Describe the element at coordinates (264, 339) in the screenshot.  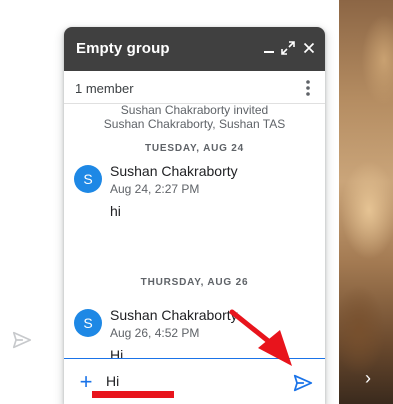
I see `red-arrow-annotation` at that location.